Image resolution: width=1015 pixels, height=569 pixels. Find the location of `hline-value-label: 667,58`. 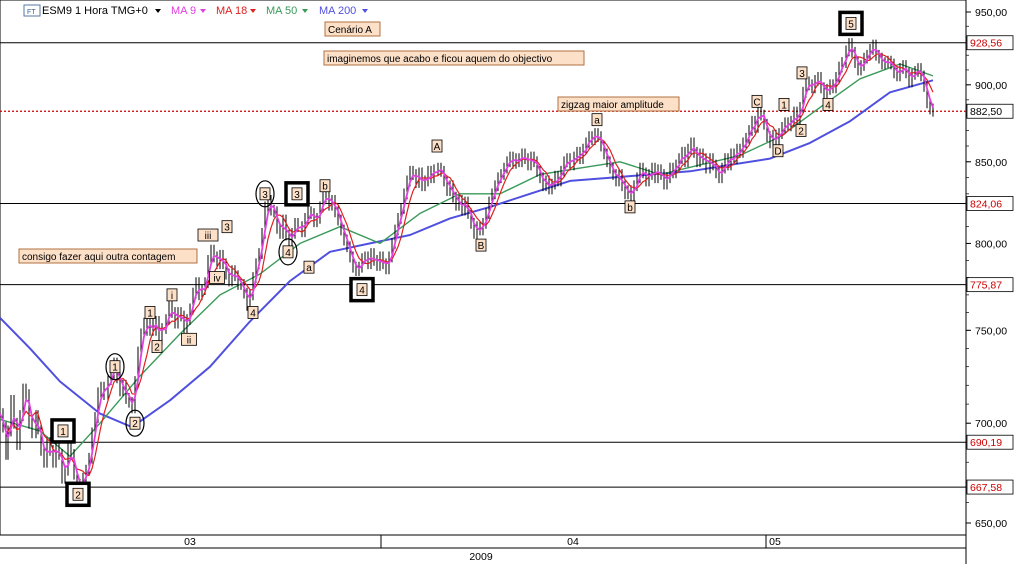

hline-value-label: 667,58 is located at coordinates (986, 488).